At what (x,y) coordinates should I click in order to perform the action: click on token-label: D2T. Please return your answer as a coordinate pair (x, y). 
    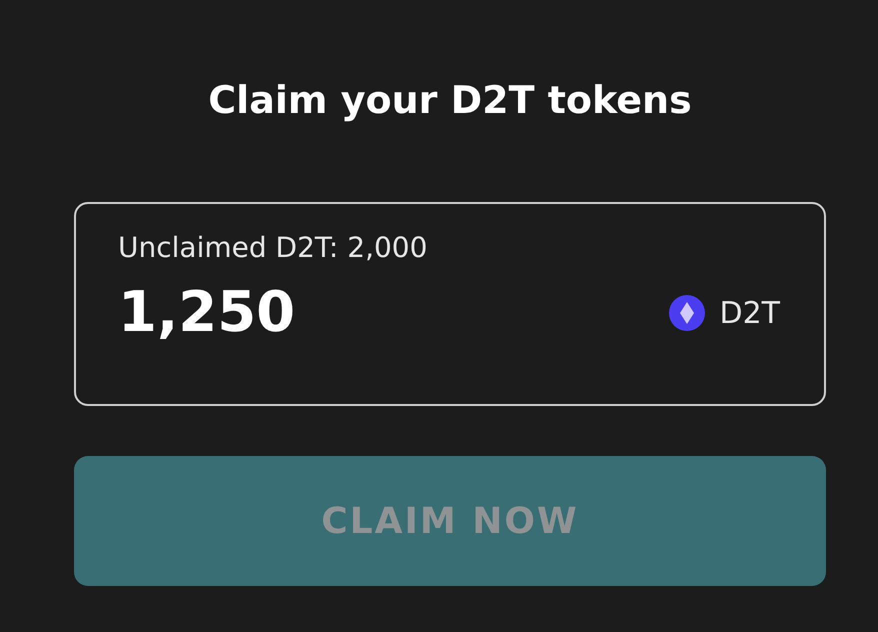
    Looking at the image, I should click on (749, 313).